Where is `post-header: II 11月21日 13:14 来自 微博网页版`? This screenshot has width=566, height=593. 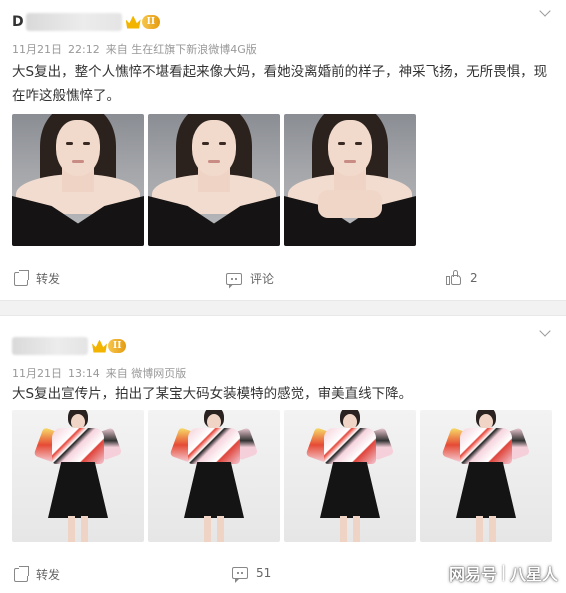
post-header: II 11月21日 13:14 来自 微博网页版 is located at coordinates (282, 357).